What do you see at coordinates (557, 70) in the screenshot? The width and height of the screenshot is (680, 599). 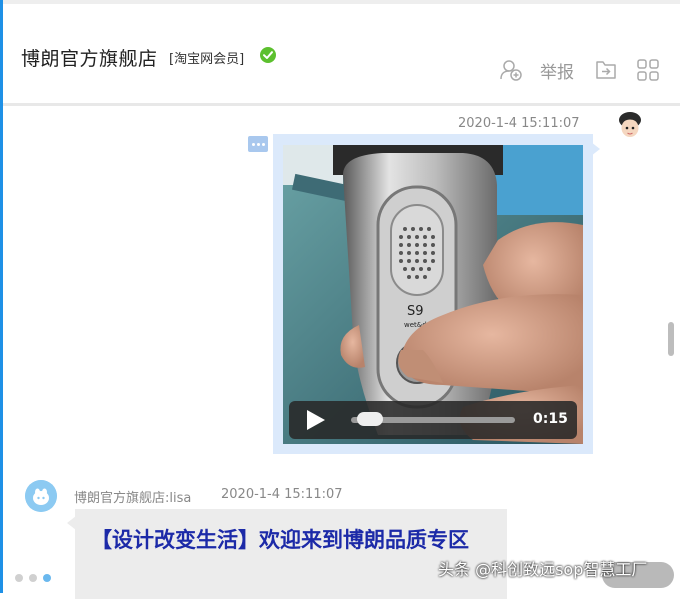 I see `report-button: 举报` at bounding box center [557, 70].